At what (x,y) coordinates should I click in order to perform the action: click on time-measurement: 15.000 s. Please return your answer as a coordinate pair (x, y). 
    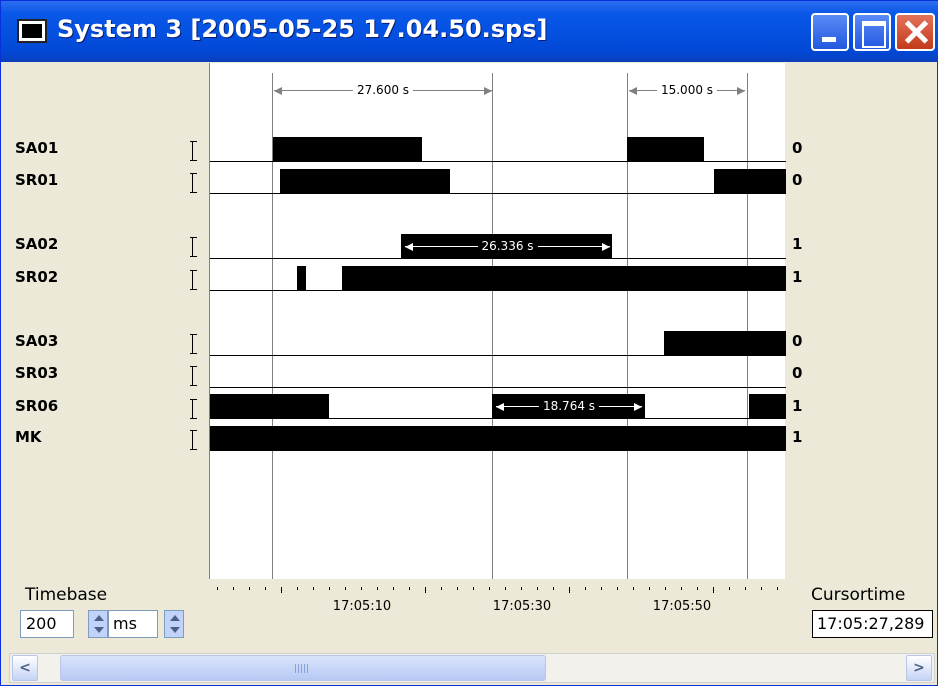
    Looking at the image, I should click on (687, 90).